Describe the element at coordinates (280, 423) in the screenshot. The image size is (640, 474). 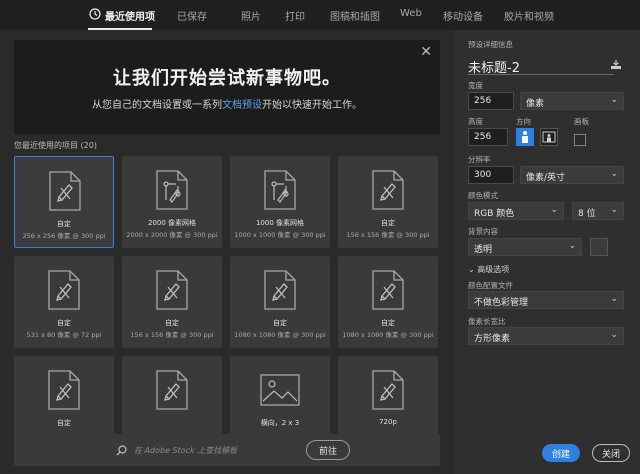
I see `recent-item-name: 横向，2 x 3` at that location.